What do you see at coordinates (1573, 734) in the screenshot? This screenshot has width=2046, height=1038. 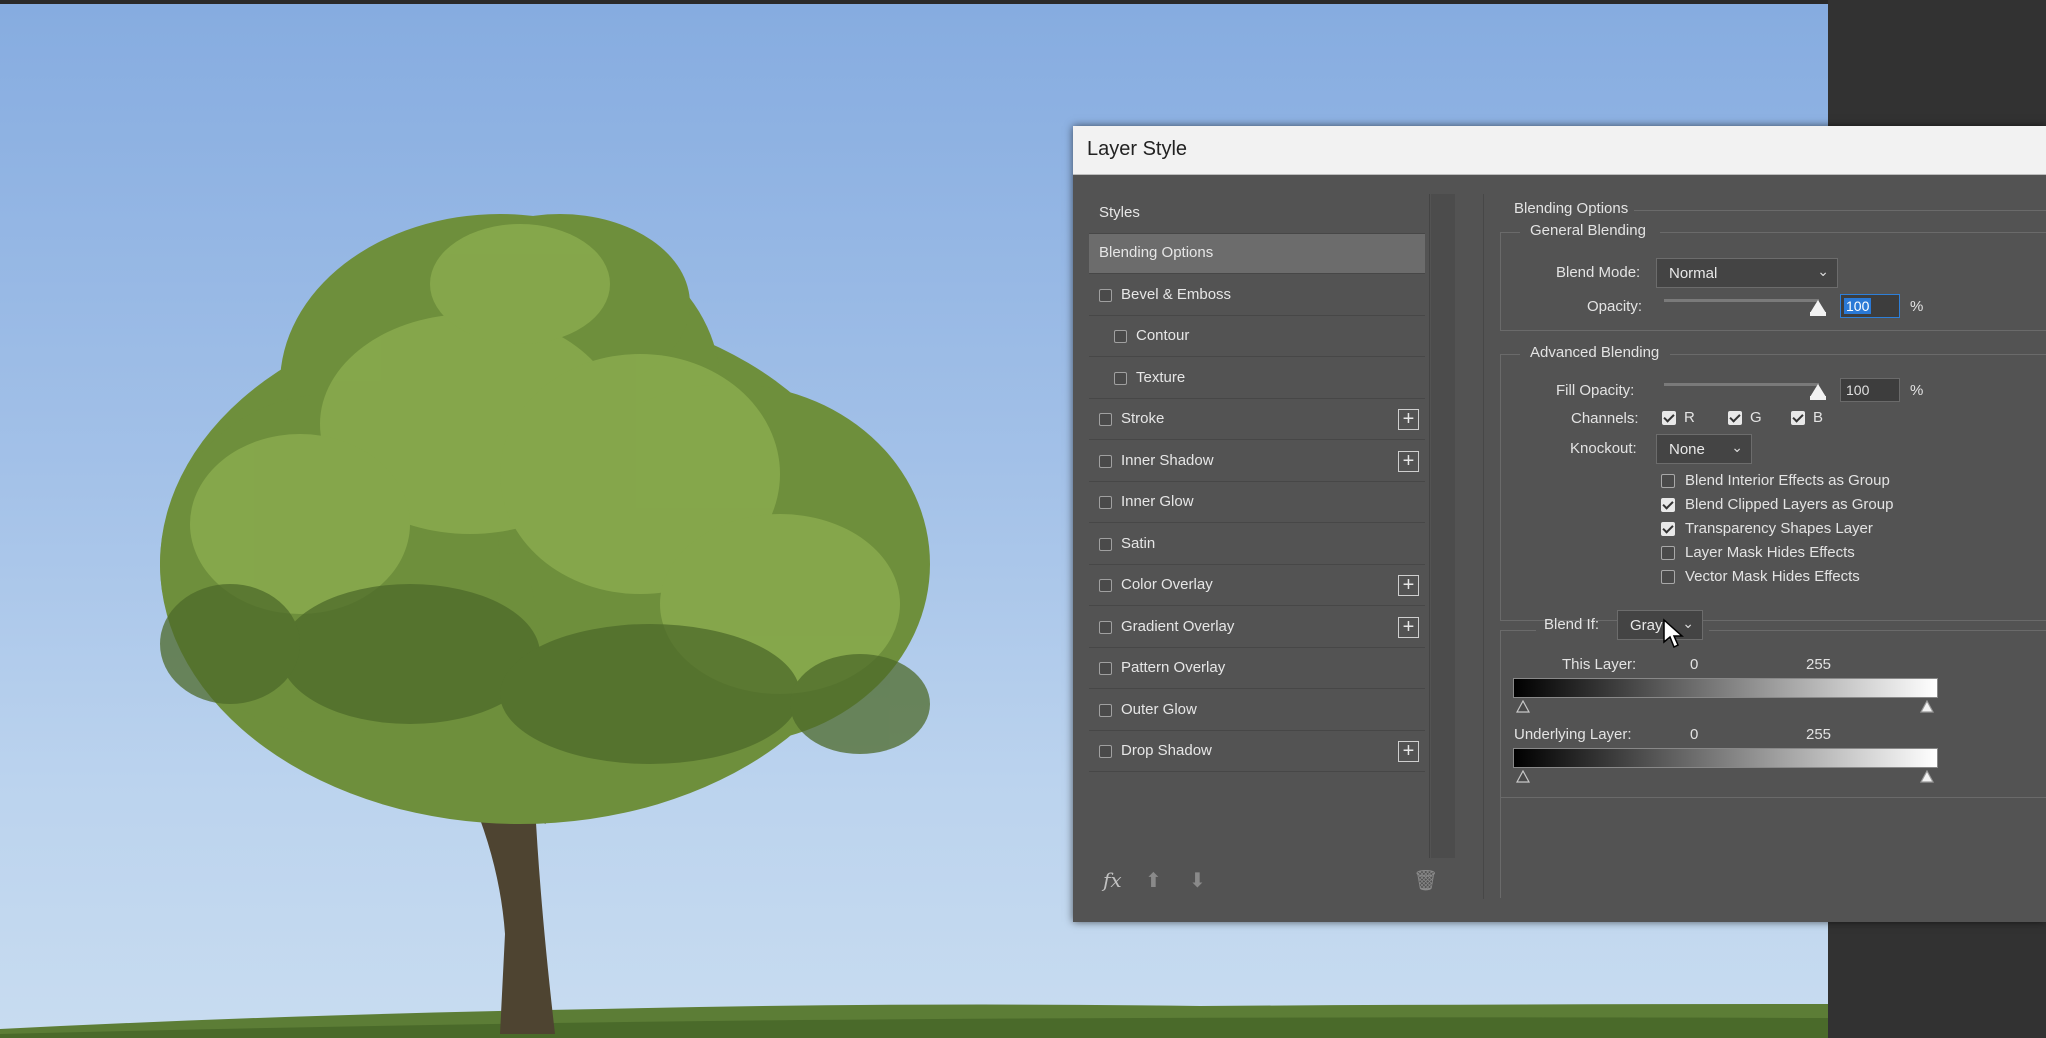 I see `underlying-layer-label: Underlying Layer:` at bounding box center [1573, 734].